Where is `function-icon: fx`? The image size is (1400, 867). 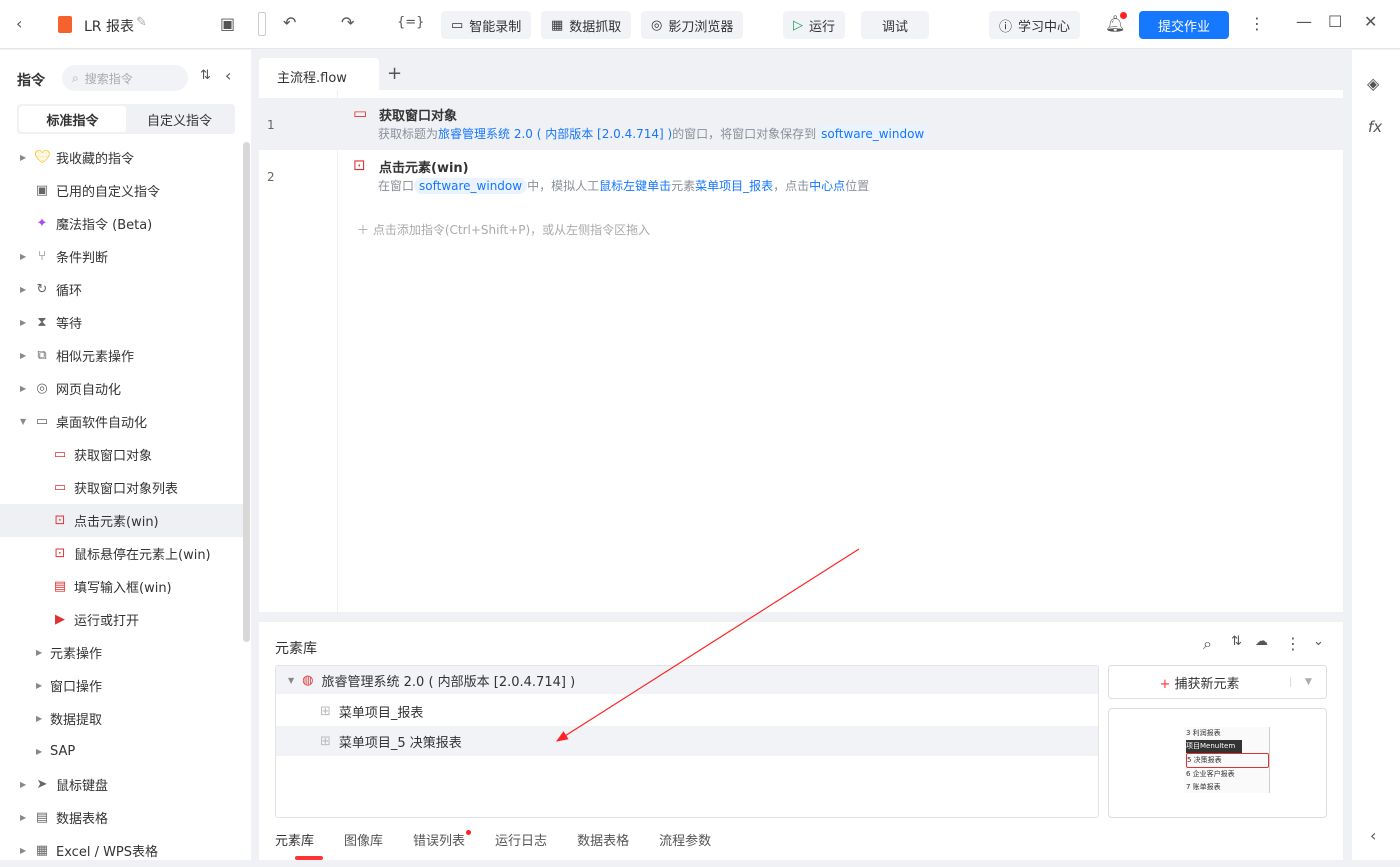 function-icon: fx is located at coordinates (1375, 127).